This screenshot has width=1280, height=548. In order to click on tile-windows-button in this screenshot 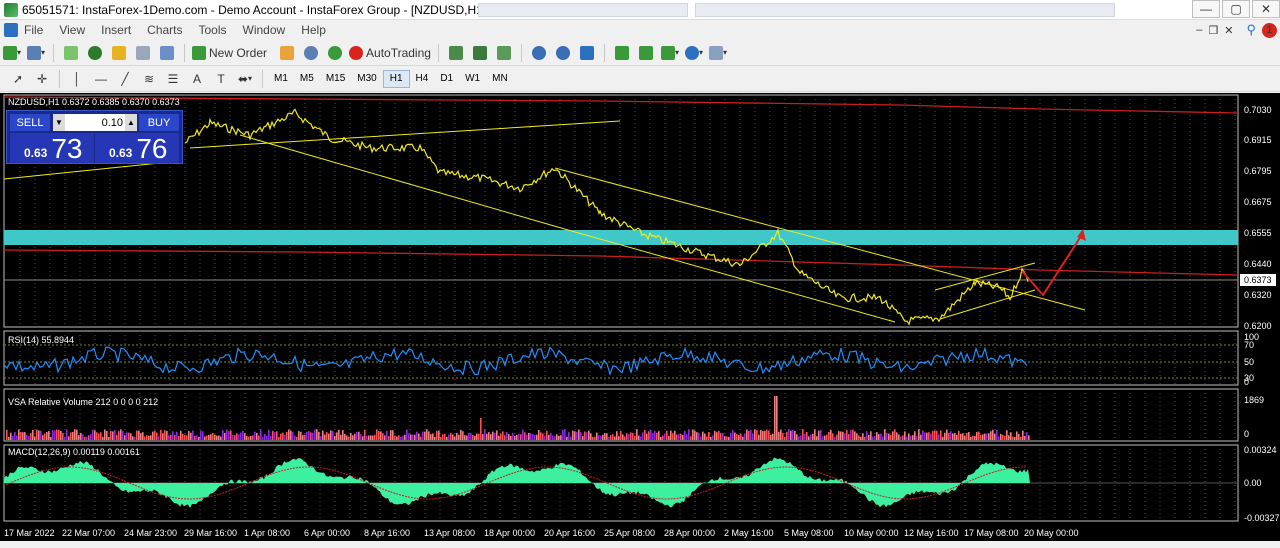, I will do `click(587, 53)`.